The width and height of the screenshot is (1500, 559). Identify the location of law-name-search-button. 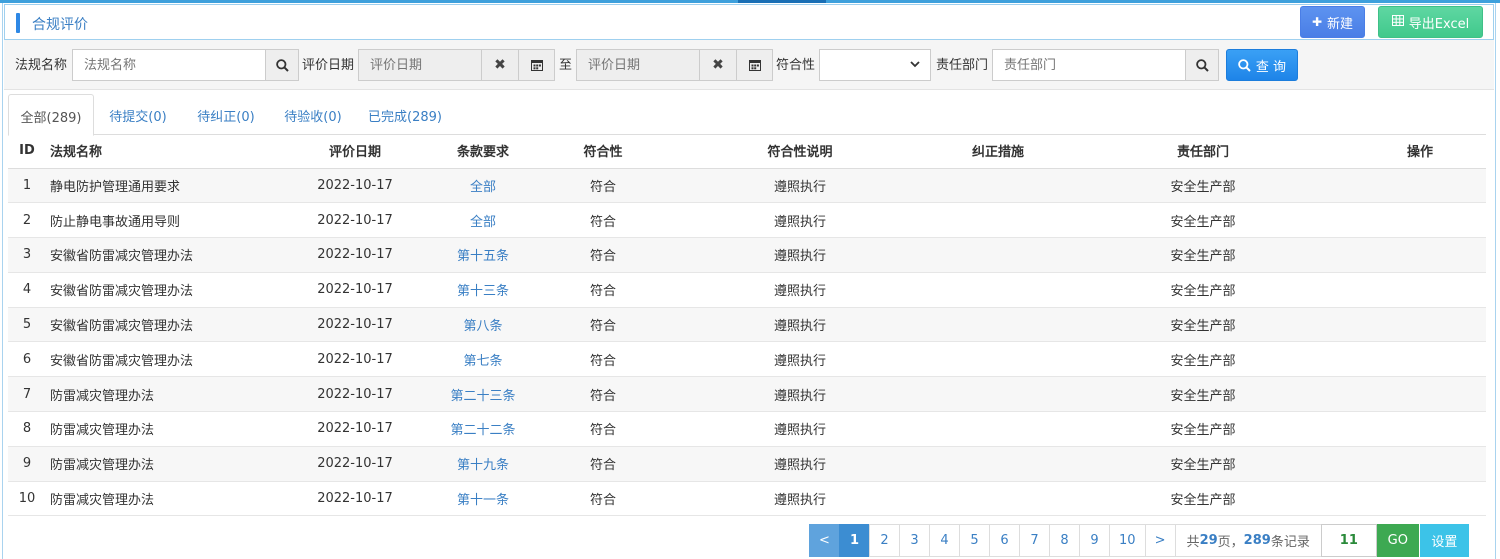
(282, 65).